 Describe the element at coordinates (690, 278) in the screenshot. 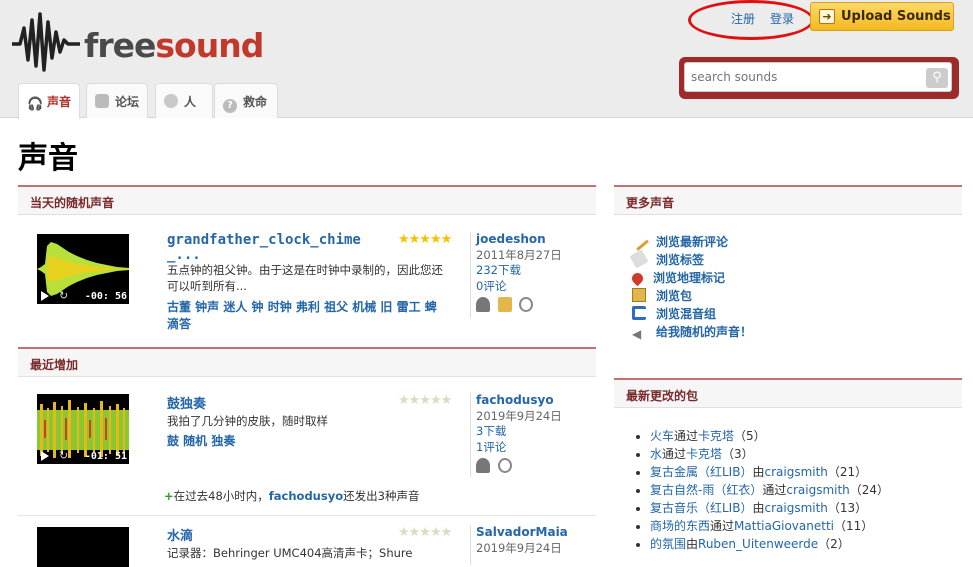

I see `browse-geotags-link: 浏览地理标记` at that location.